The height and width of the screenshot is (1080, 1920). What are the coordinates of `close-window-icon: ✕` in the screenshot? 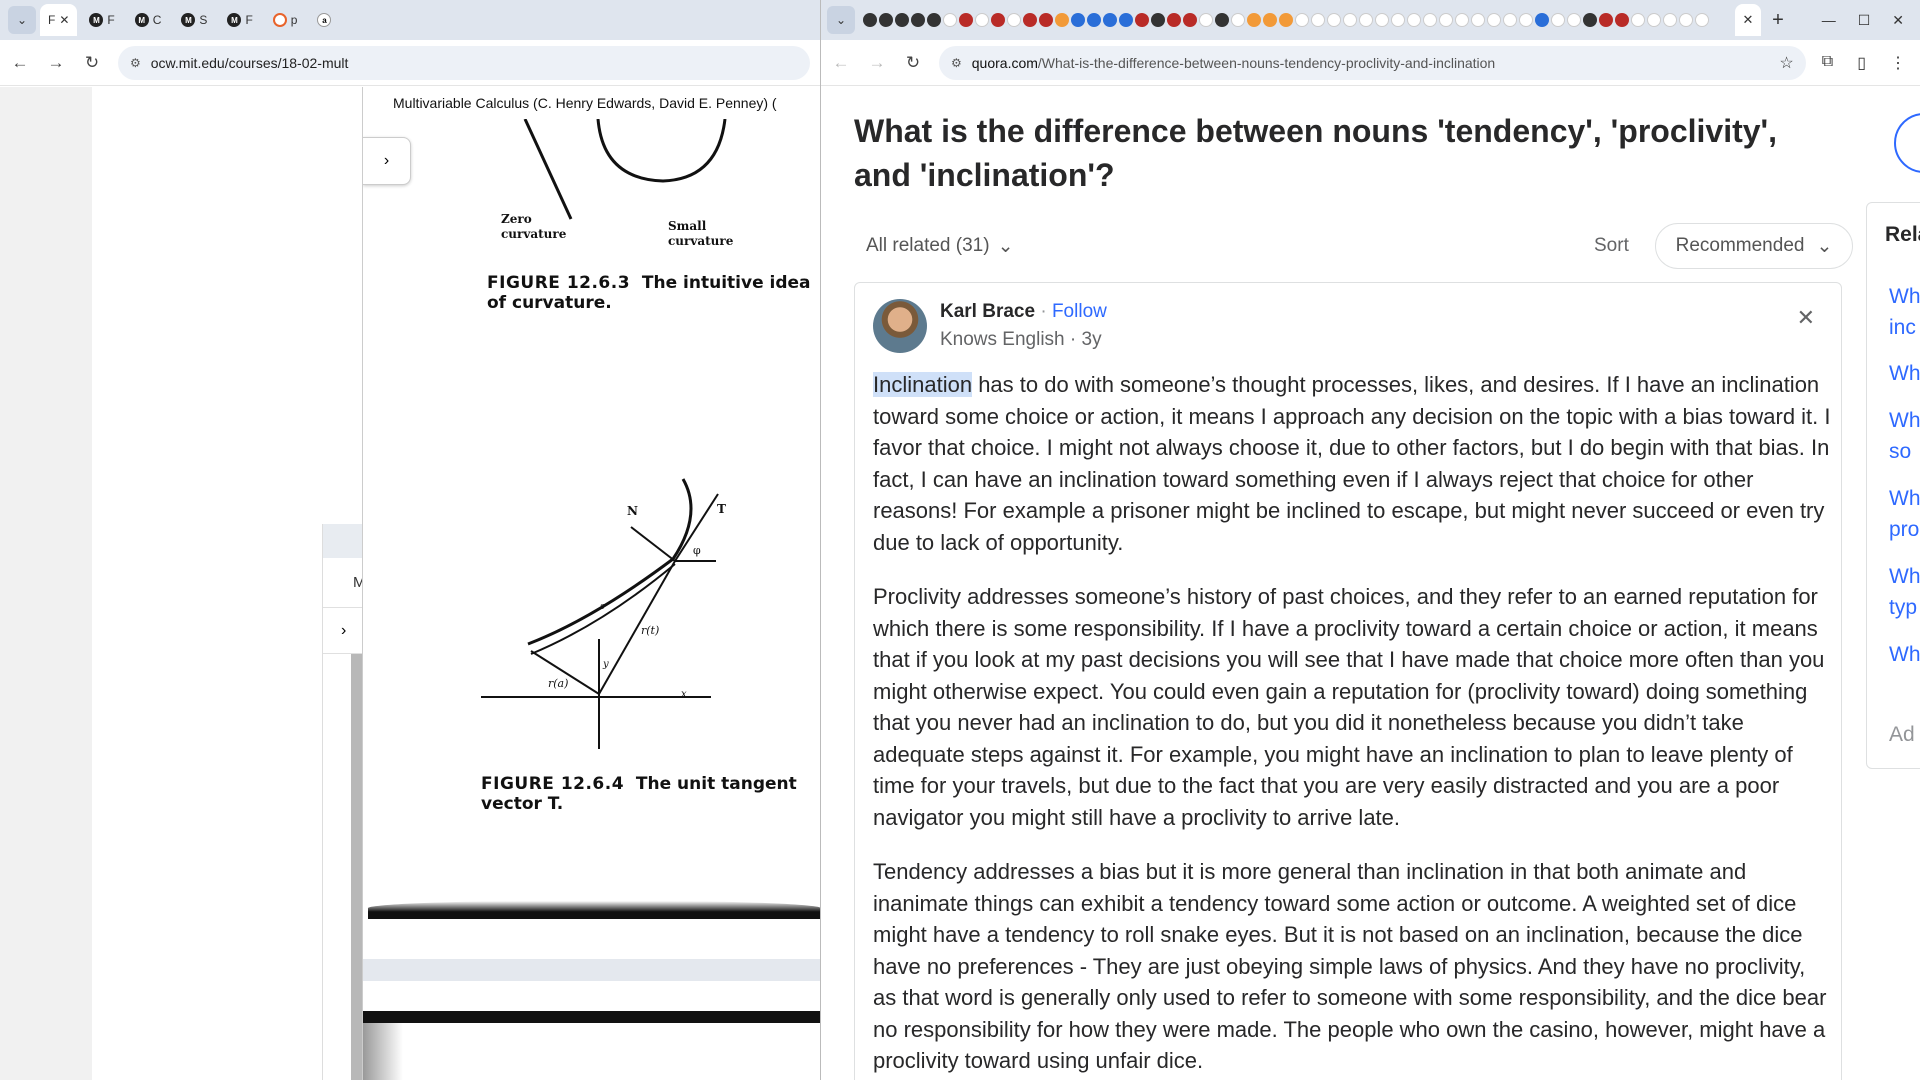 It's located at (1898, 20).